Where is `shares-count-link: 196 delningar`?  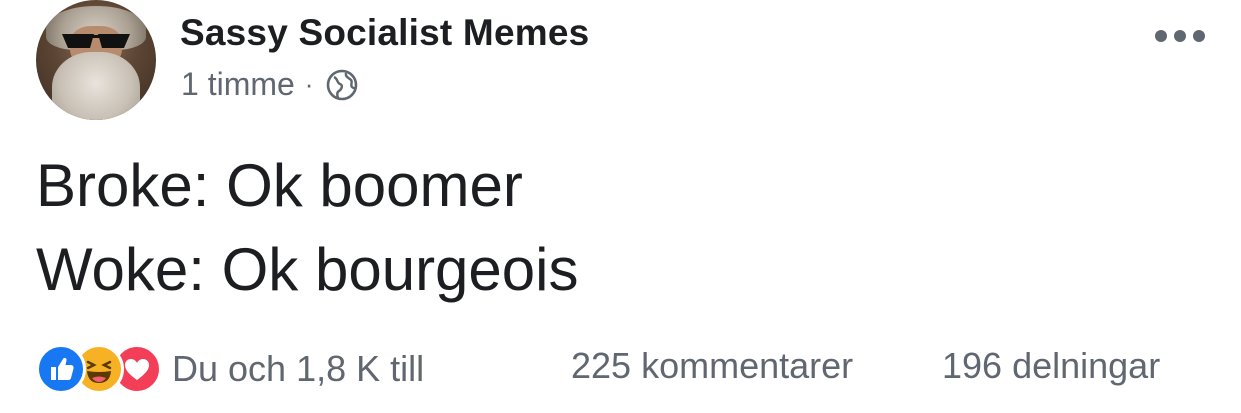 shares-count-link: 196 delningar is located at coordinates (1051, 366).